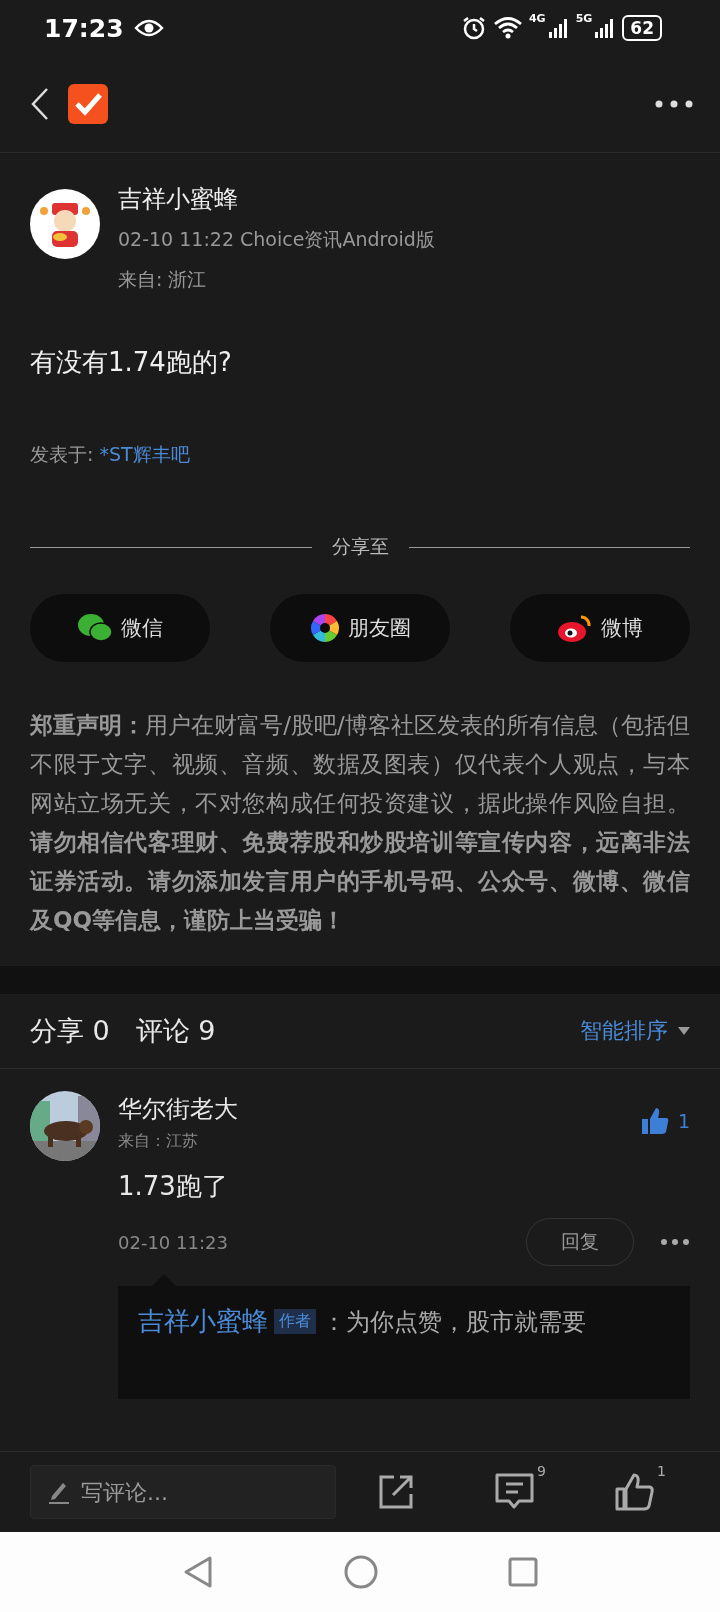 The width and height of the screenshot is (720, 1612). What do you see at coordinates (144, 454) in the screenshot?
I see `forum-link: *ST辉丰吧` at bounding box center [144, 454].